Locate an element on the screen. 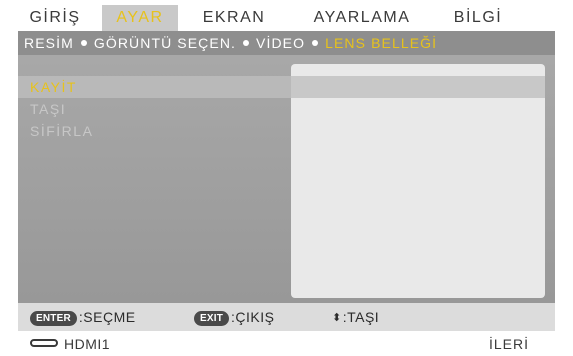 Image resolution: width=573 pixels, height=356 pixels. menu-list: KAYİT TAŞI SİFİRLA is located at coordinates (154, 109).